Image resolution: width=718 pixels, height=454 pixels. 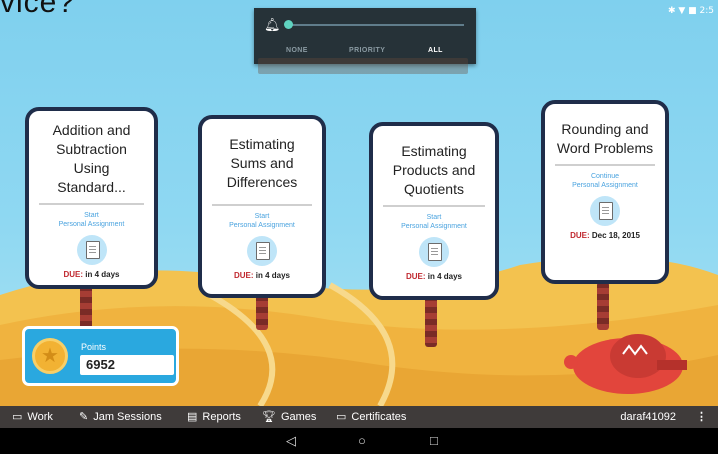 What do you see at coordinates (127, 417) in the screenshot?
I see `nav-label: Jam Sessions` at bounding box center [127, 417].